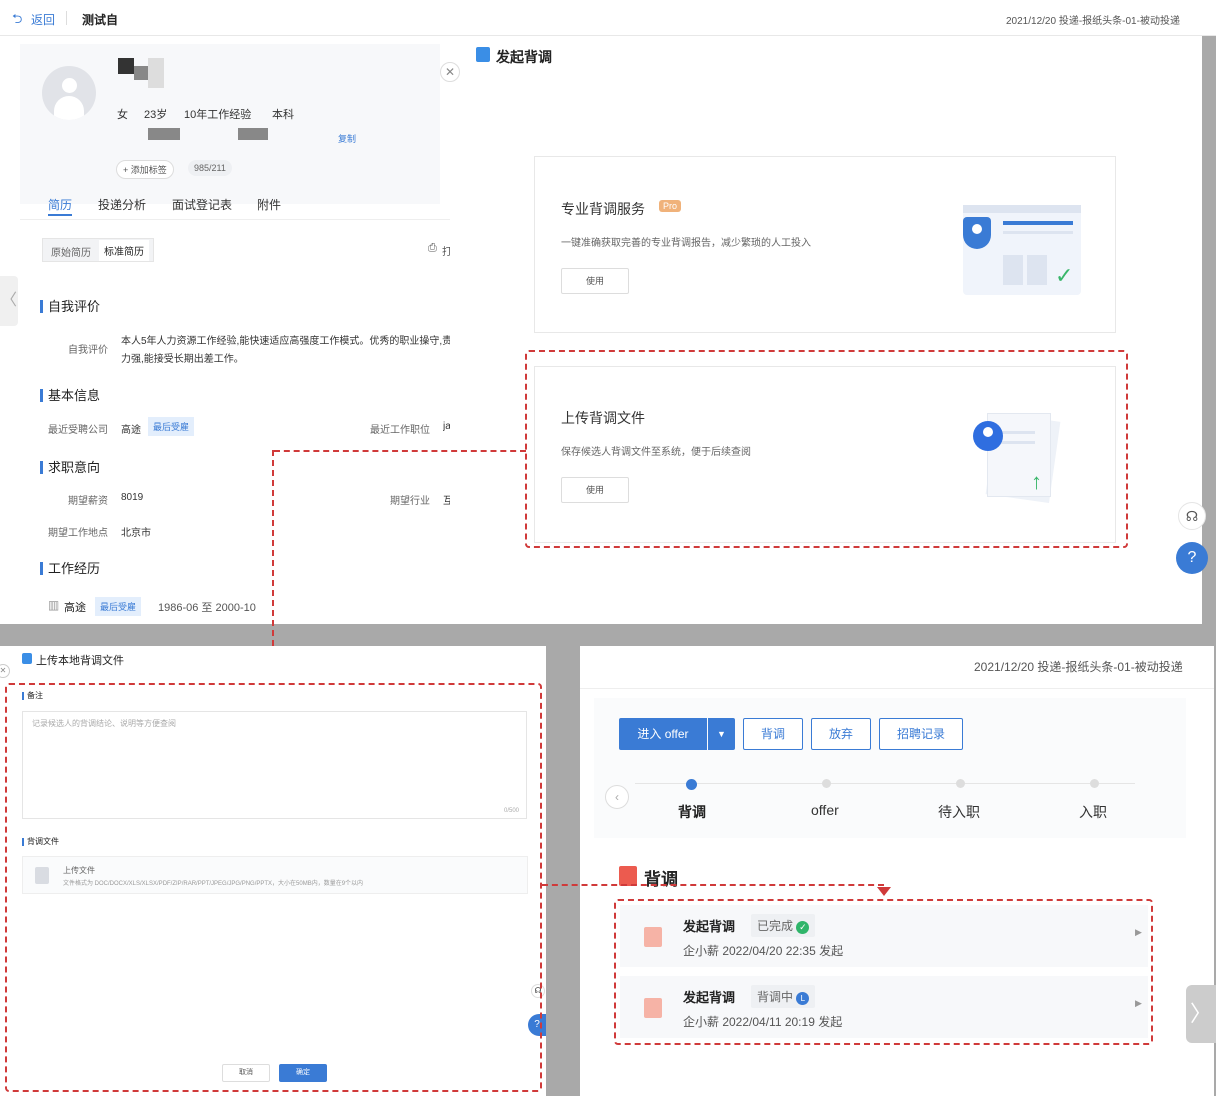 This screenshot has height=1096, width=1216. Describe the element at coordinates (218, 115) in the screenshot. I see `experience: 10年工作经验` at that location.